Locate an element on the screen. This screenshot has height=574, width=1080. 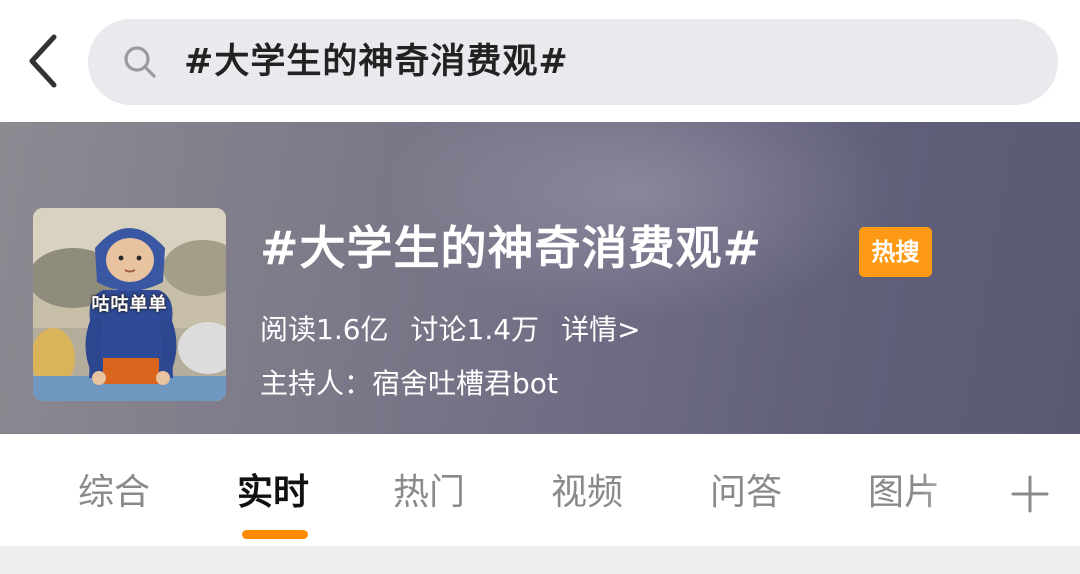
tab-video: 视频 is located at coordinates (587, 493).